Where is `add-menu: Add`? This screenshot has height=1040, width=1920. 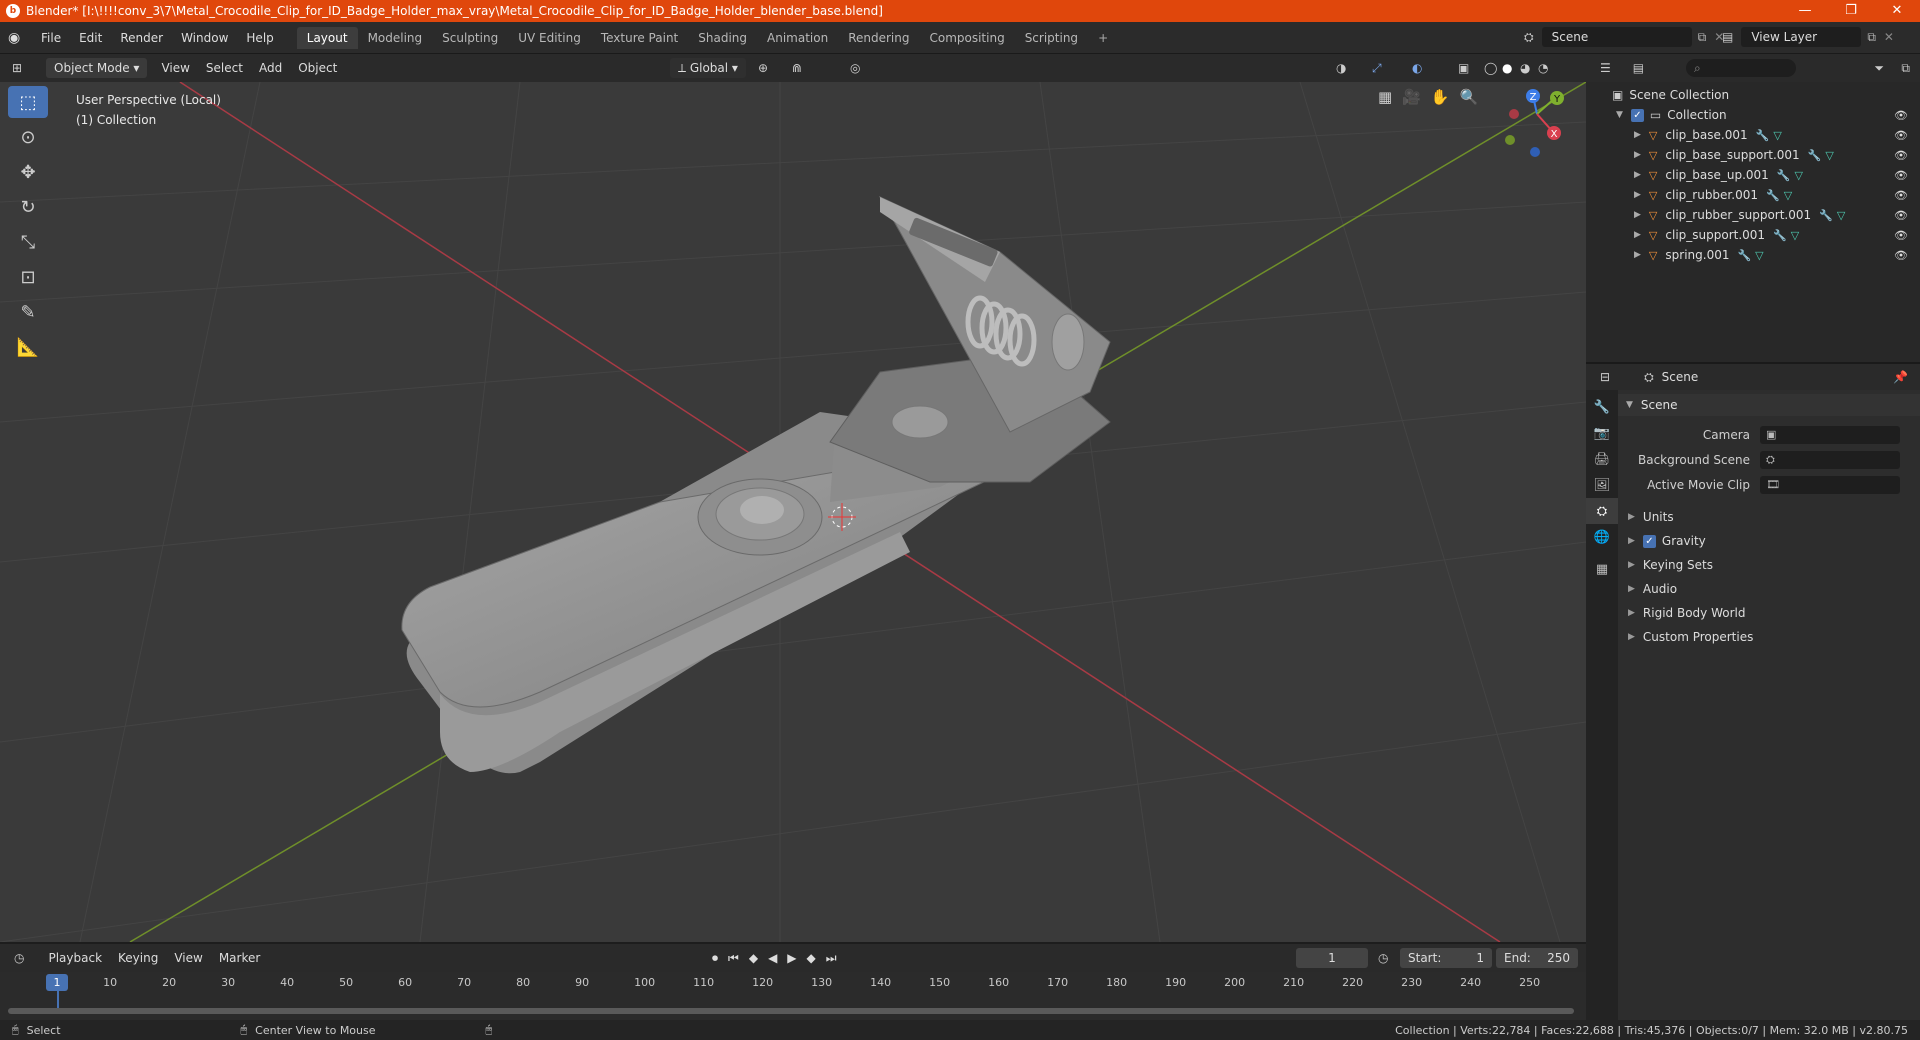
add-menu: Add is located at coordinates (270, 68).